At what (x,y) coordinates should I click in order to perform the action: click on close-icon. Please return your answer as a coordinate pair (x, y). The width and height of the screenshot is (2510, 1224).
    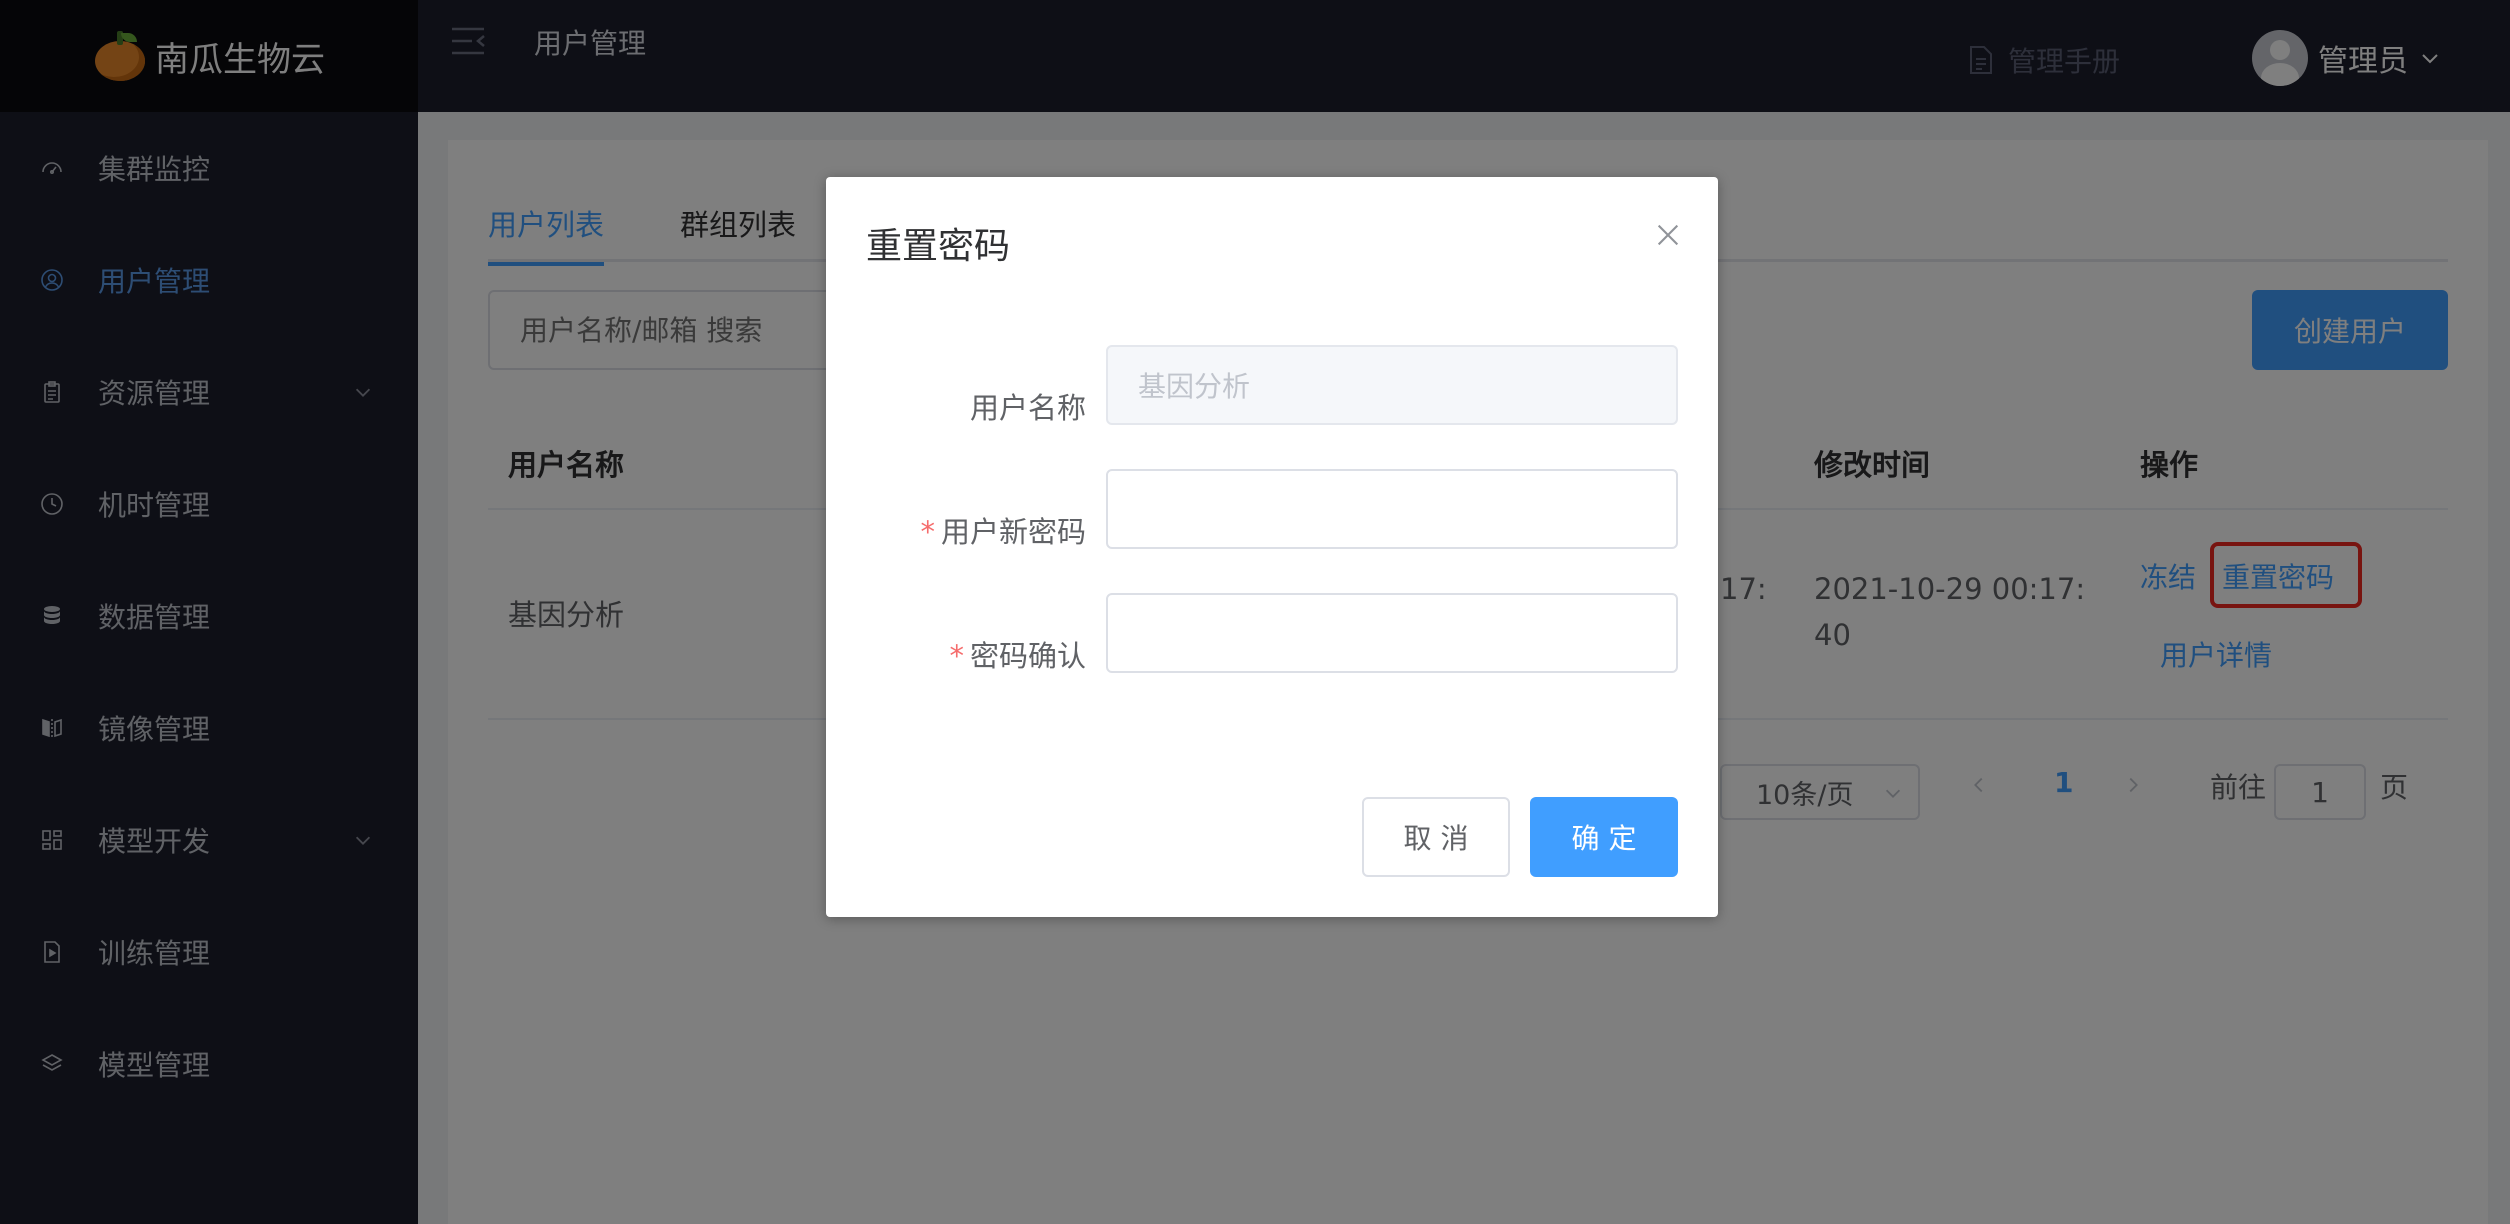
    Looking at the image, I should click on (1668, 235).